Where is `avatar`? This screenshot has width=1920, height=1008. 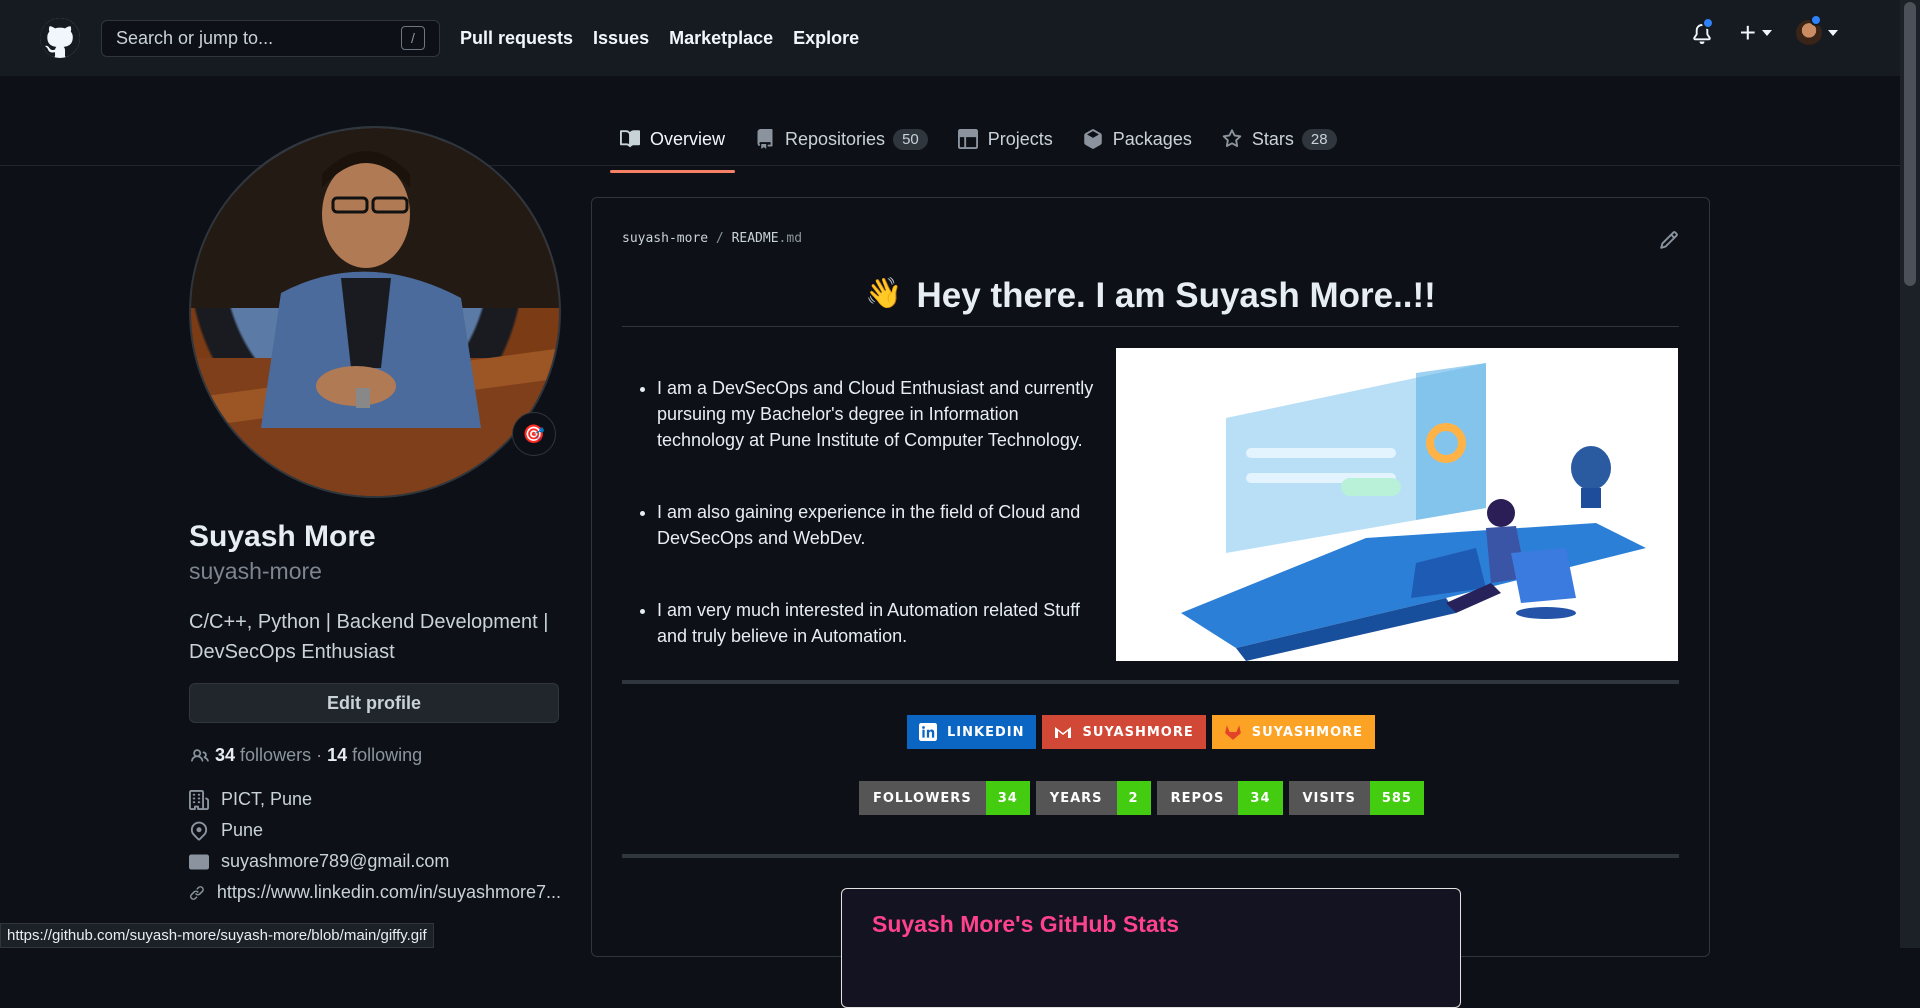
avatar is located at coordinates (1809, 33).